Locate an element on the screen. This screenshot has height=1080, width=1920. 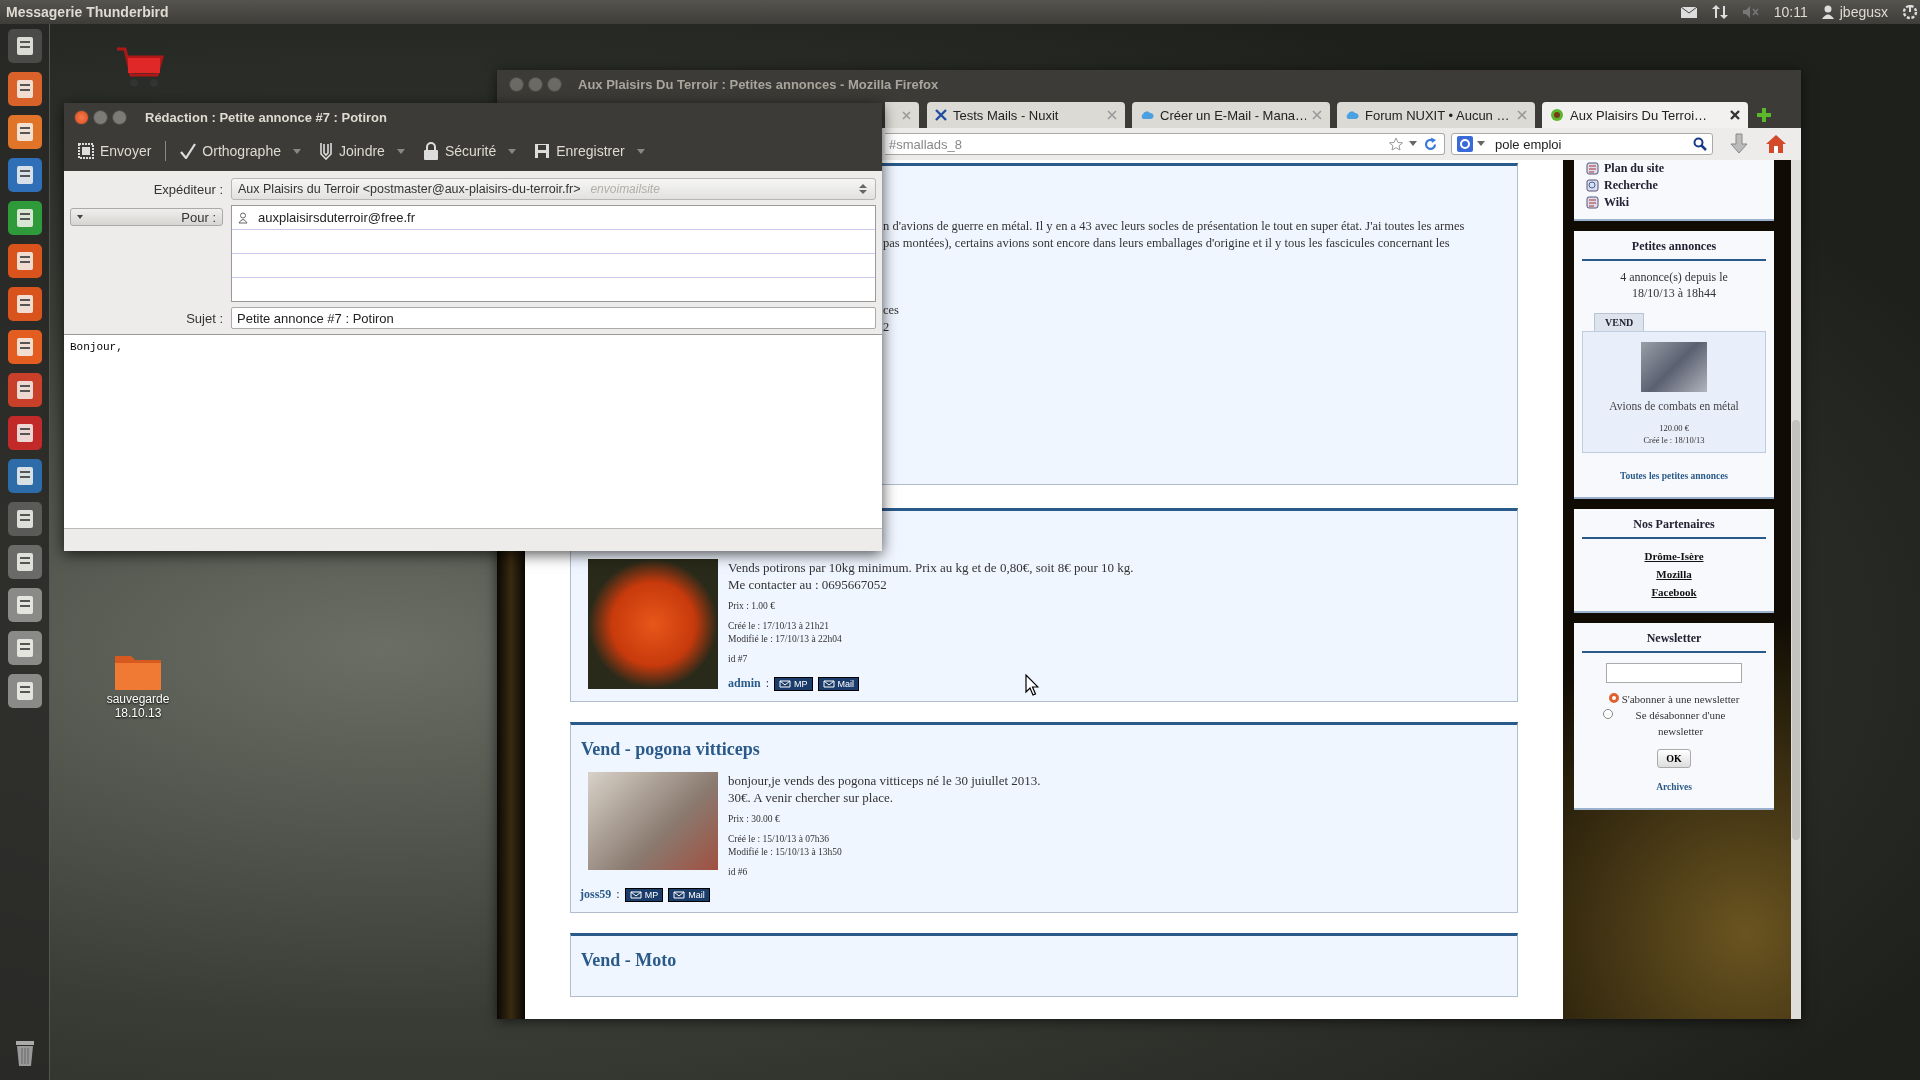
user-icon is located at coordinates (1827, 12).